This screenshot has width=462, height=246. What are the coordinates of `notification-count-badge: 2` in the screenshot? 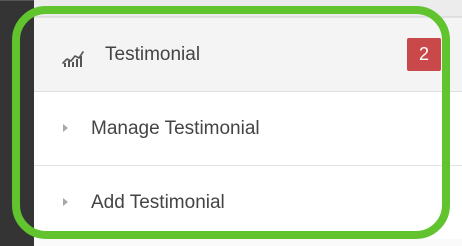 It's located at (424, 54).